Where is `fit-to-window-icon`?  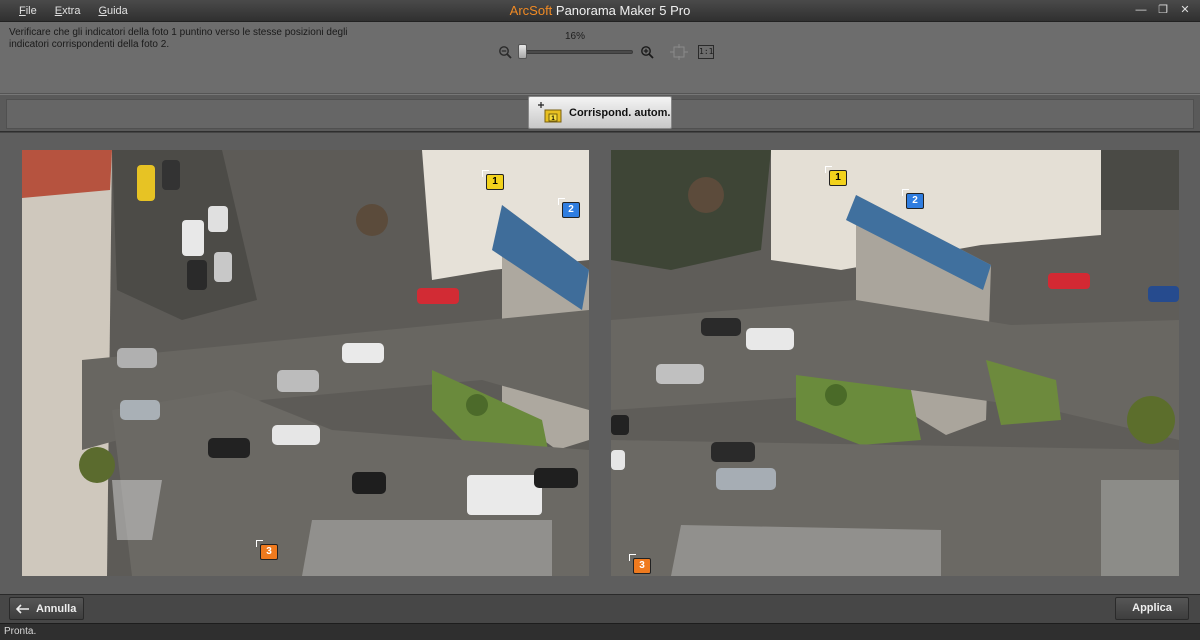
fit-to-window-icon is located at coordinates (679, 52).